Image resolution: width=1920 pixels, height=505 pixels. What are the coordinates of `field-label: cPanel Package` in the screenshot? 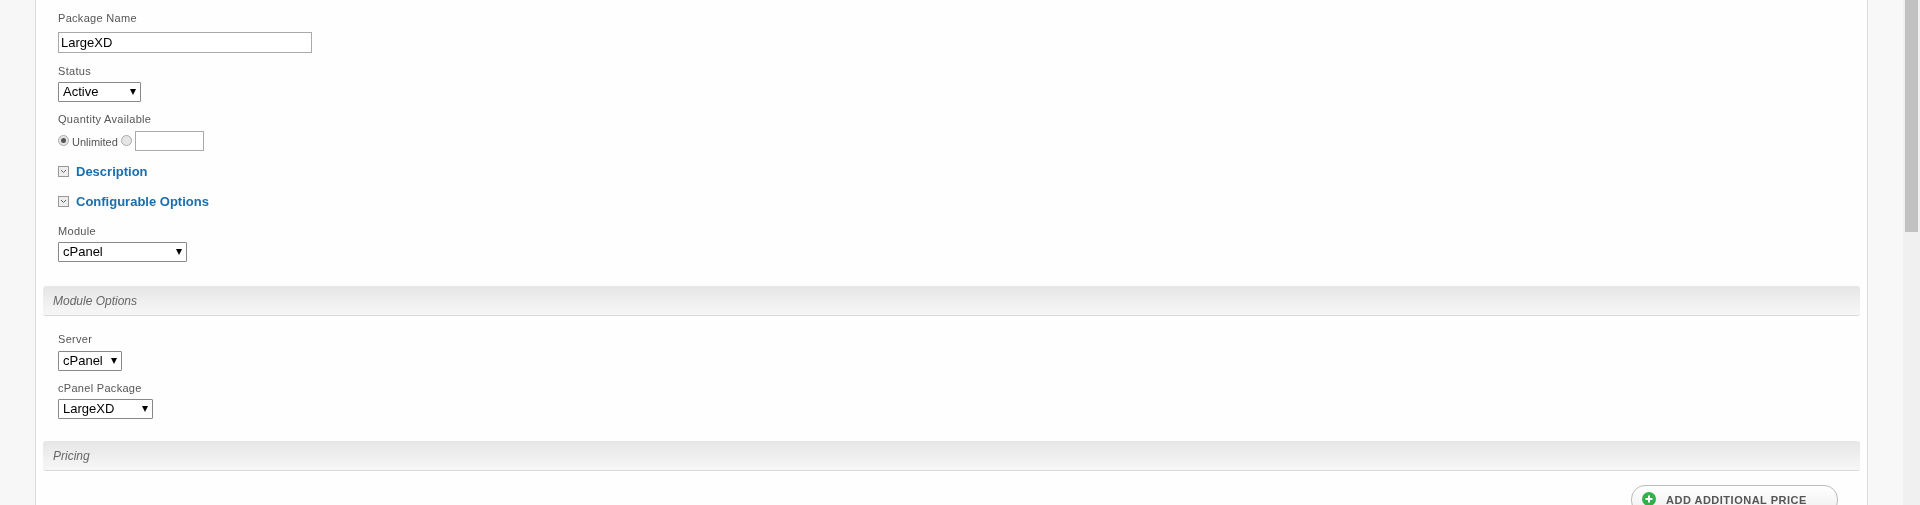 It's located at (100, 388).